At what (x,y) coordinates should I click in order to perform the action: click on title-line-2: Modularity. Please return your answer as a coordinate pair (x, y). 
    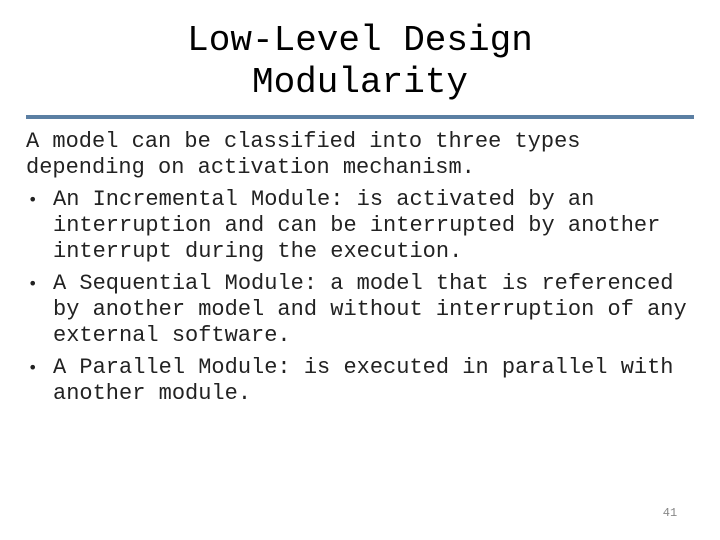
    Looking at the image, I should click on (360, 82).